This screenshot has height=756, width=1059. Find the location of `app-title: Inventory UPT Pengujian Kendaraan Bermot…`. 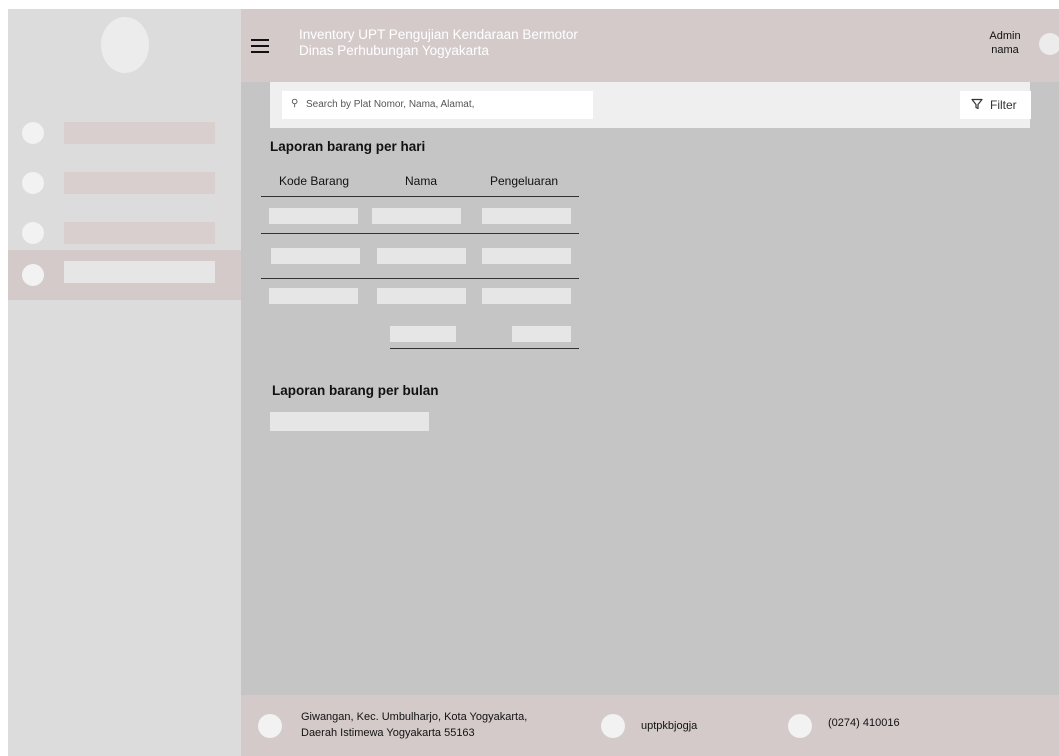

app-title: Inventory UPT Pengujian Kendaraan Bermot… is located at coordinates (438, 43).